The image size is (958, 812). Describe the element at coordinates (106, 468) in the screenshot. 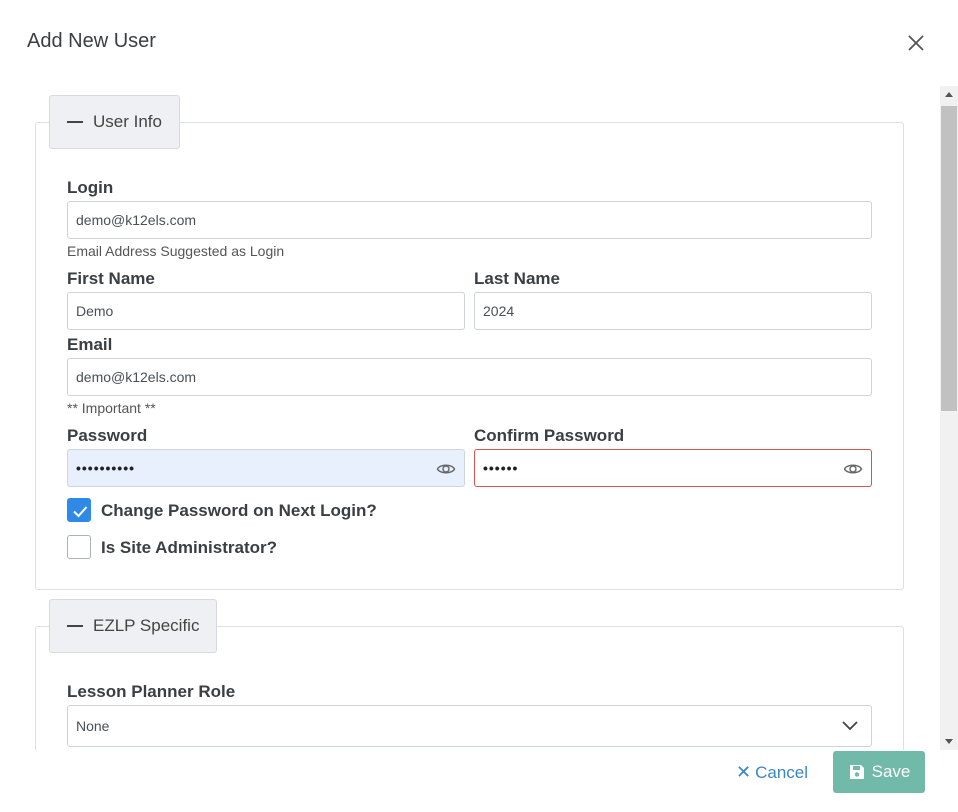

I see `password-value: ••••••••••` at that location.